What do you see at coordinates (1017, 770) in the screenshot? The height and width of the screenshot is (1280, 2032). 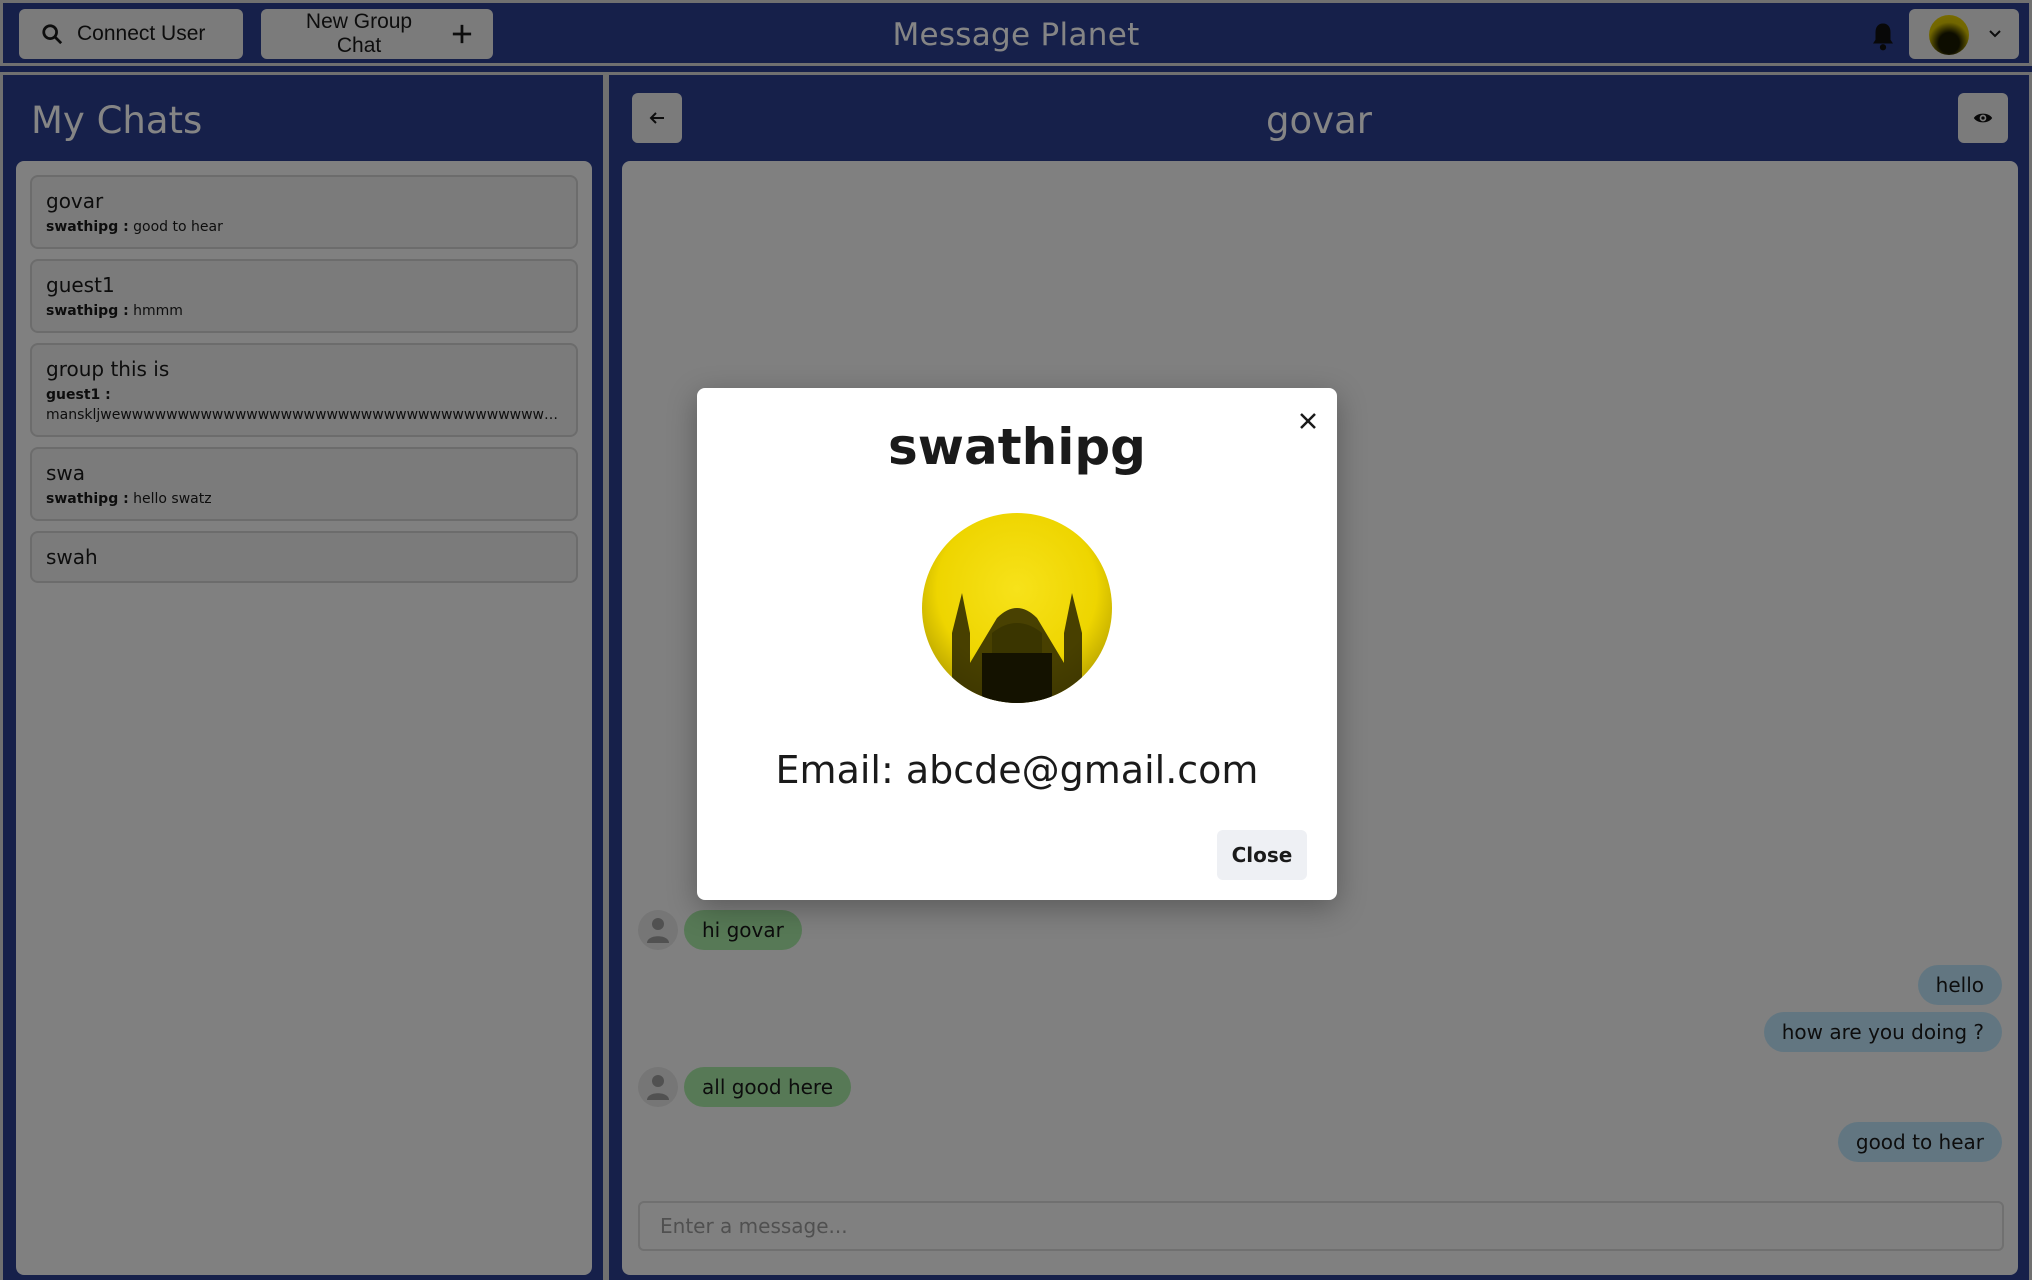 I see `profile-email: Email: abcde@gmail.com` at bounding box center [1017, 770].